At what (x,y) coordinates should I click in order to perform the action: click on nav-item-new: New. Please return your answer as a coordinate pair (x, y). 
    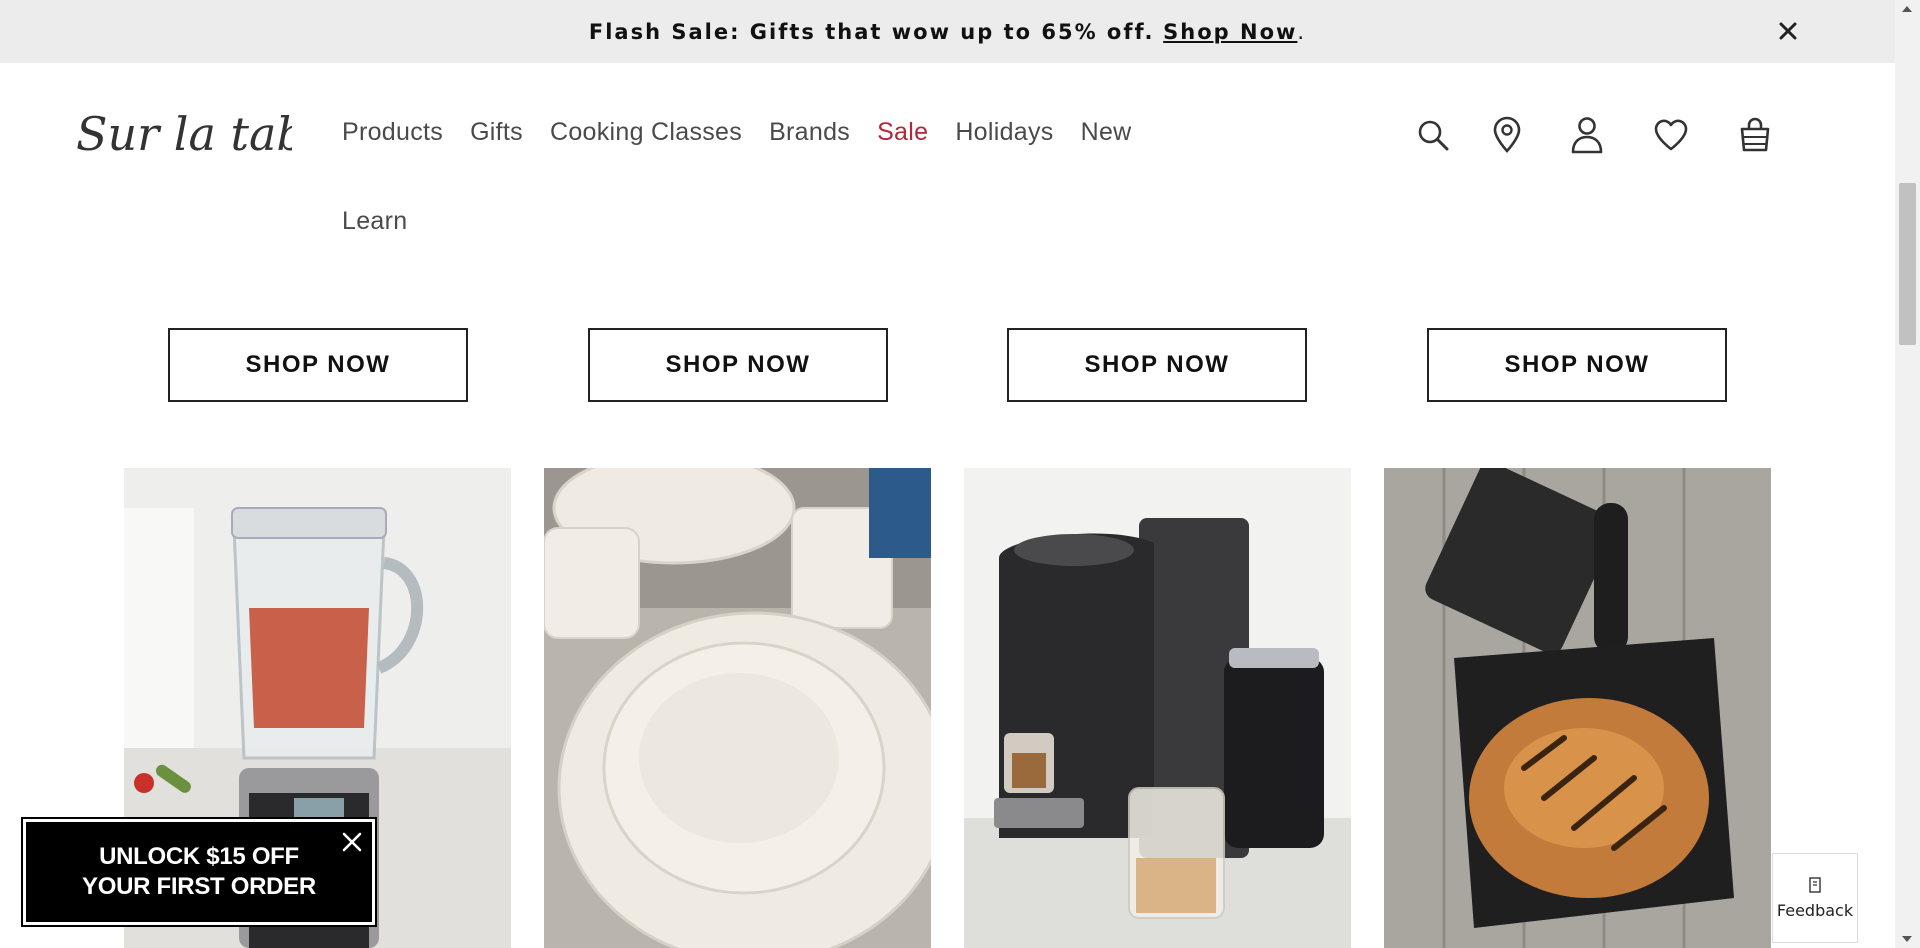
    Looking at the image, I should click on (1106, 132).